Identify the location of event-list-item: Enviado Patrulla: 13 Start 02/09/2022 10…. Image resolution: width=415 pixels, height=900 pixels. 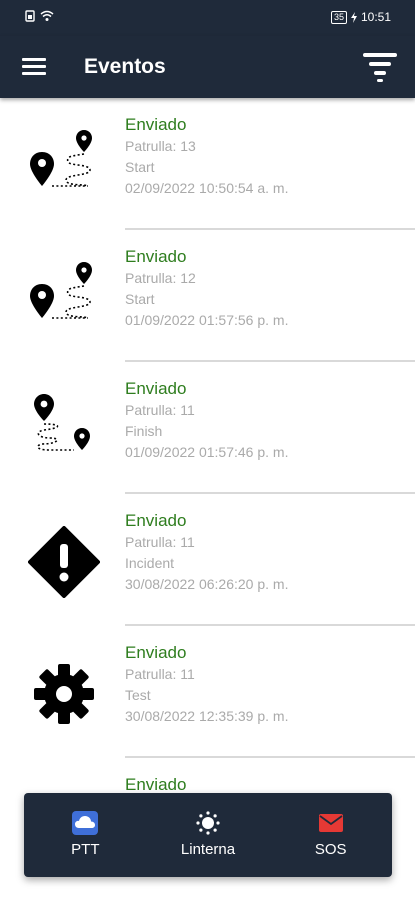
(207, 164).